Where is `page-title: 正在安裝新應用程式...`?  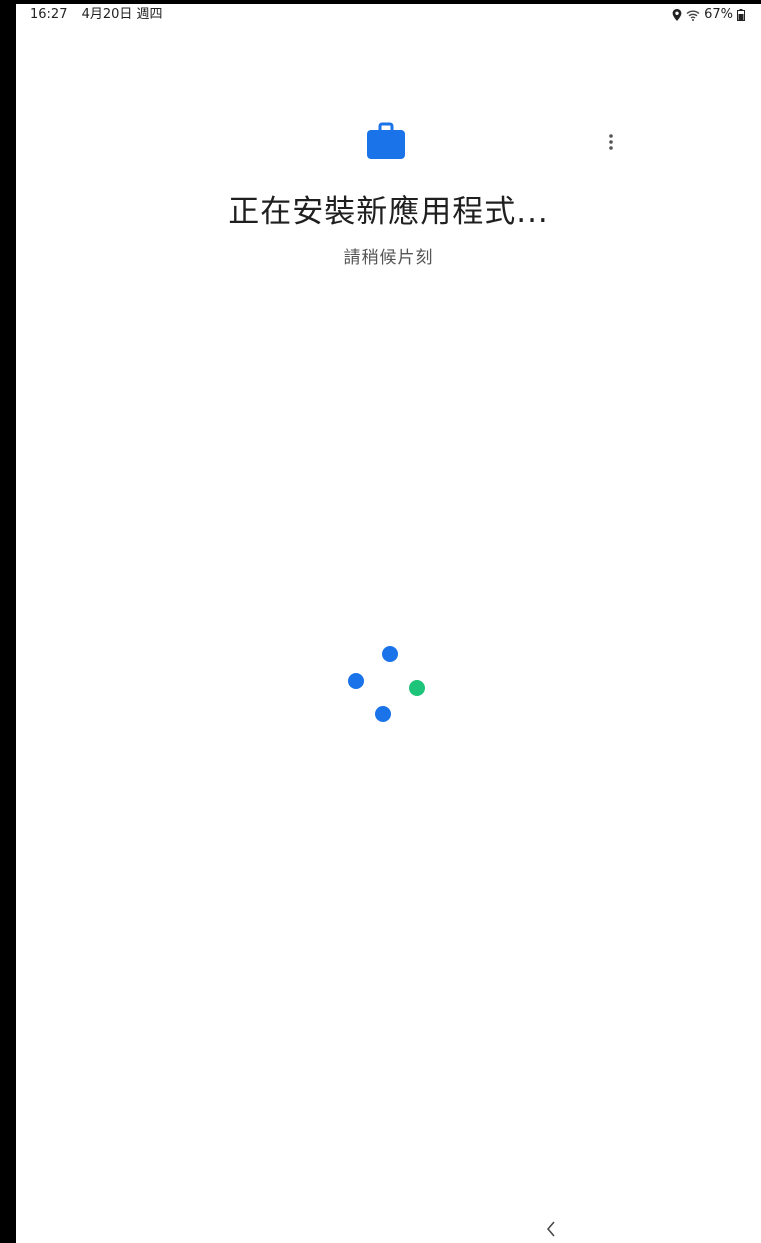
page-title: 正在安裝新應用程式... is located at coordinates (388, 212).